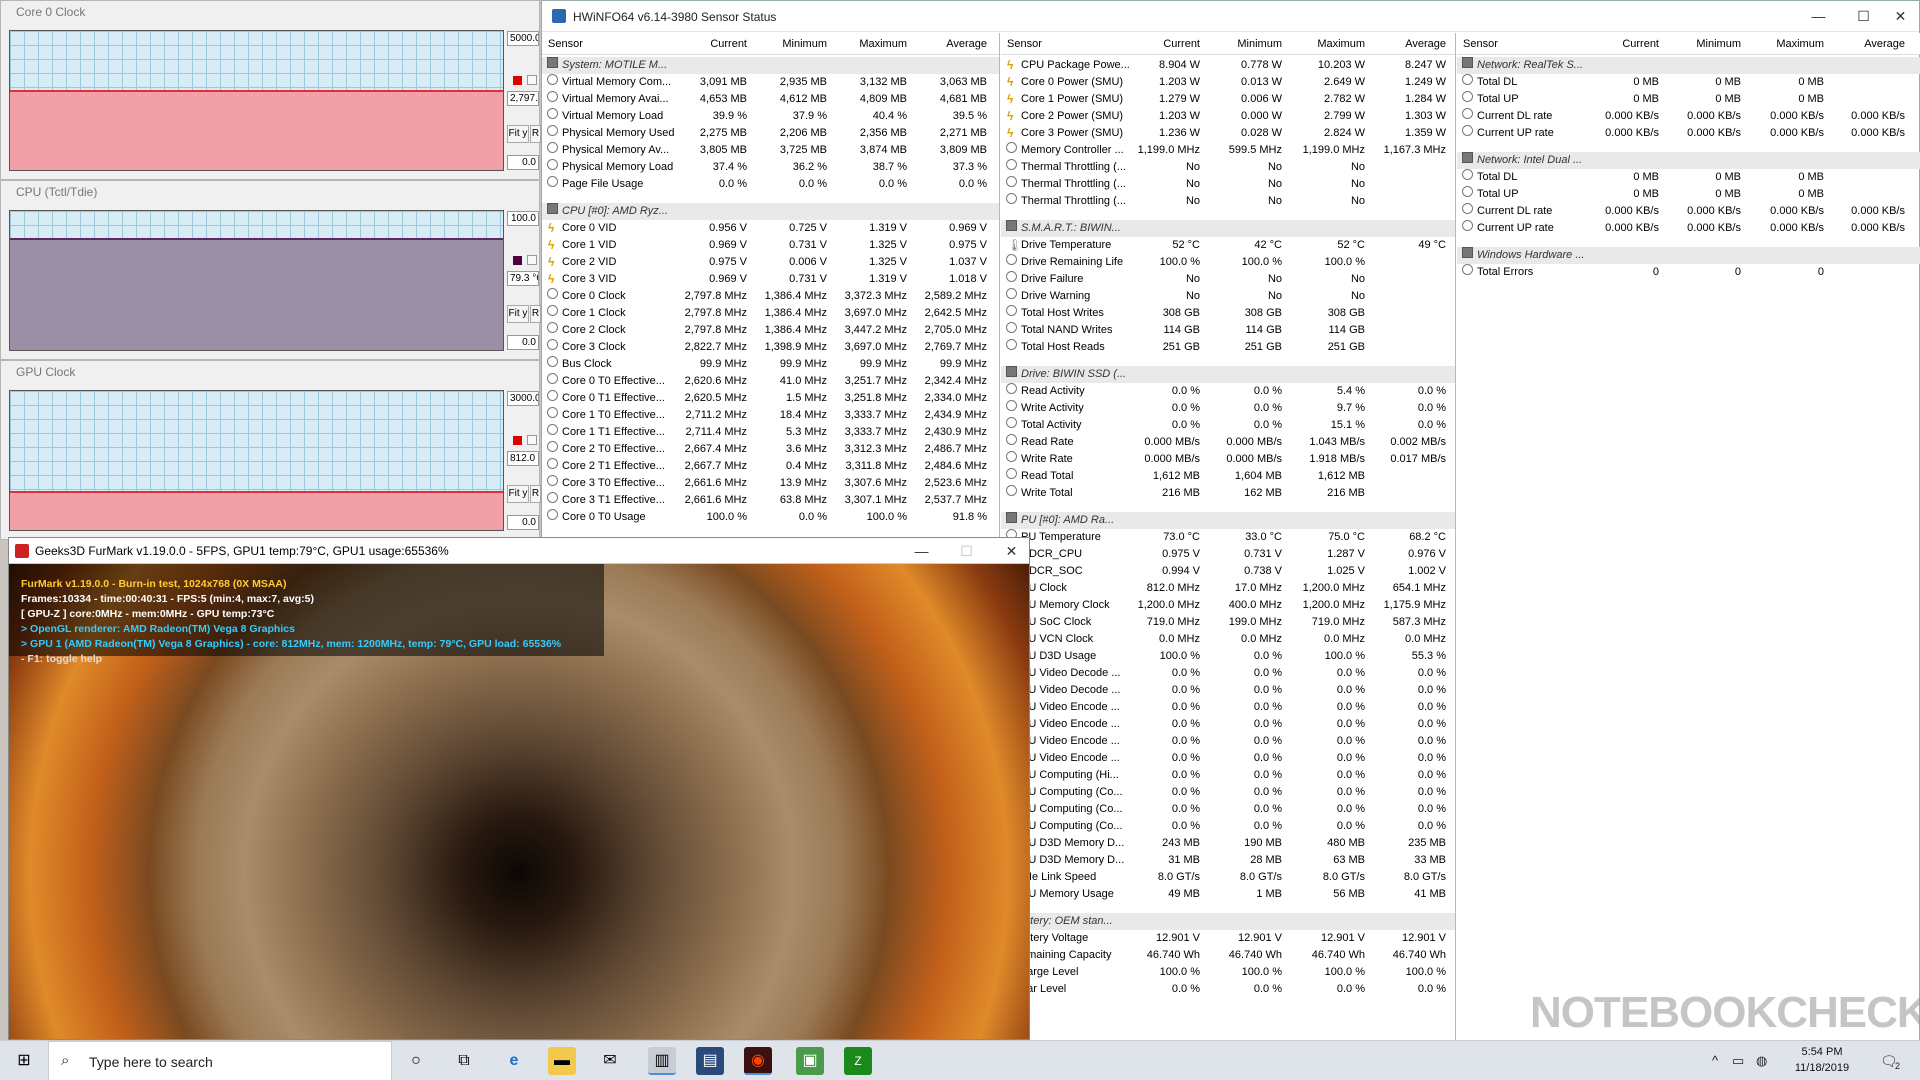  Describe the element at coordinates (1228, 245) in the screenshot. I see `sensor-row: 🌡 Drive Temperature 52 °C 42 °C 52 °C 49 °C` at that location.